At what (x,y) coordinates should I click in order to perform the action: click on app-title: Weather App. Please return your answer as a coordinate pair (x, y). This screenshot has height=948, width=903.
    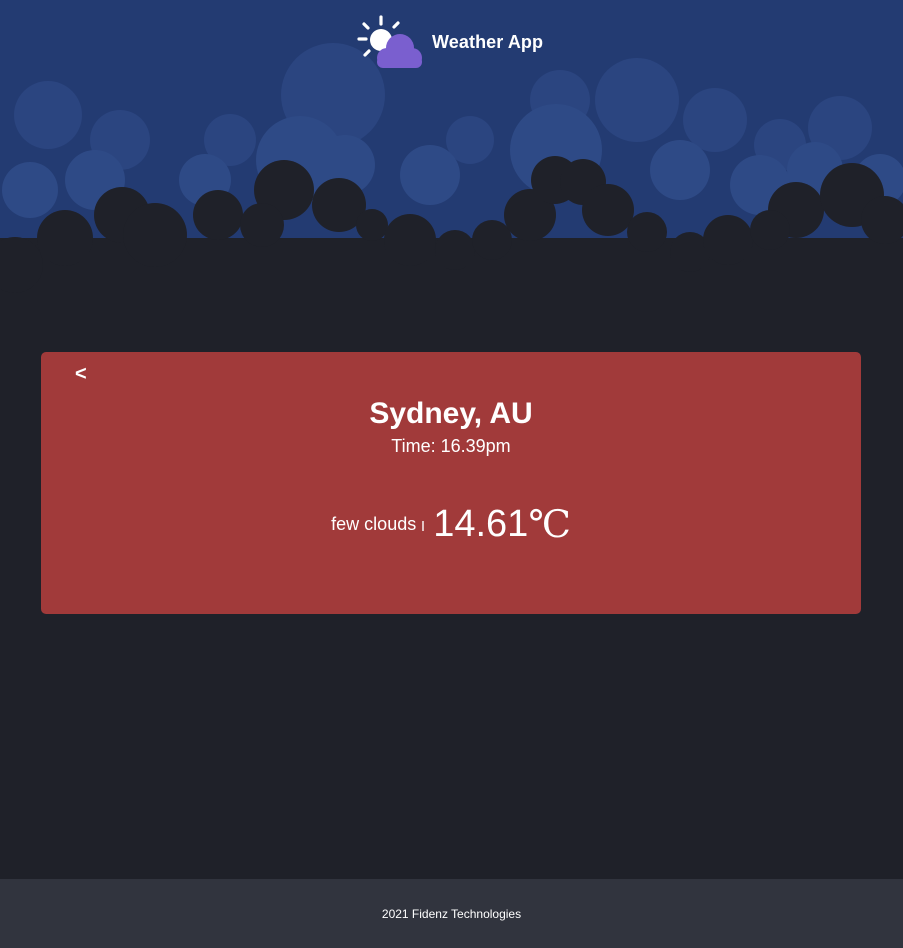
    Looking at the image, I should click on (488, 41).